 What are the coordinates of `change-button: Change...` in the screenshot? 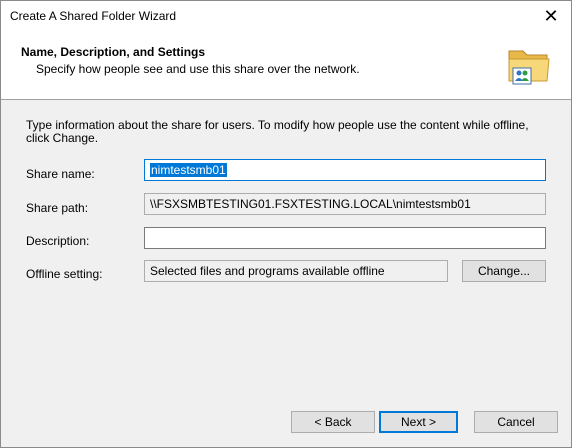 It's located at (504, 271).